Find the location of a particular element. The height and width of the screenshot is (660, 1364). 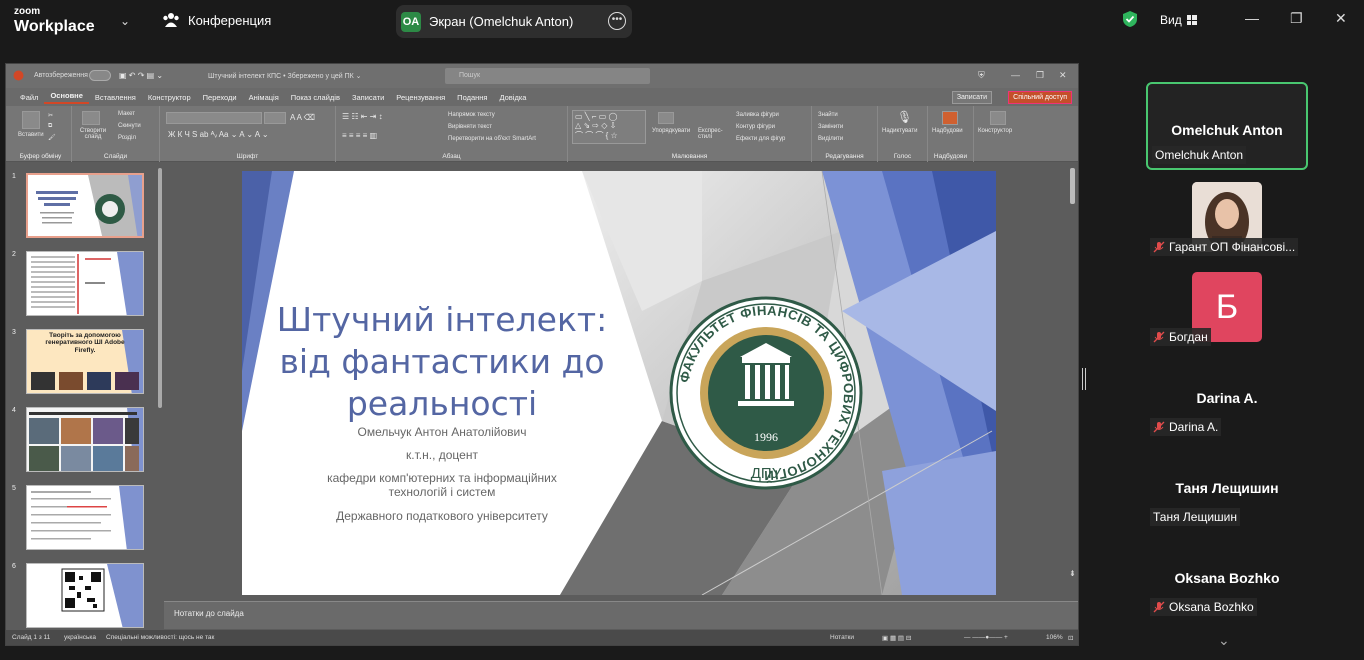

shapes-gallery: ▭ ╲ ⌐ ▭ ◯ △ ⇘ ⇨ ◇ ⇩ ⌒ ⌒ ⌒ { ☆ is located at coordinates (609, 127).